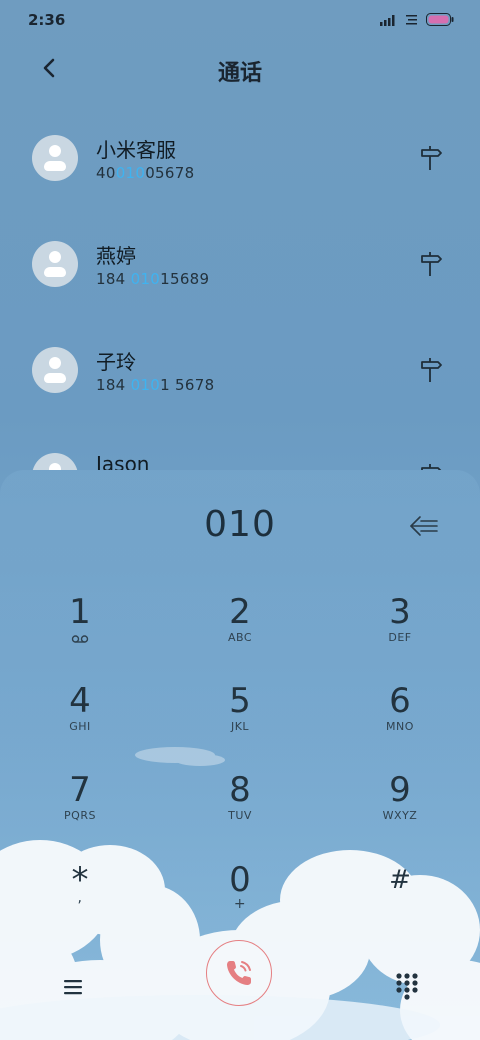 This screenshot has width=480, height=1040. What do you see at coordinates (145, 173) in the screenshot?
I see `contact-number: 4001005678` at bounding box center [145, 173].